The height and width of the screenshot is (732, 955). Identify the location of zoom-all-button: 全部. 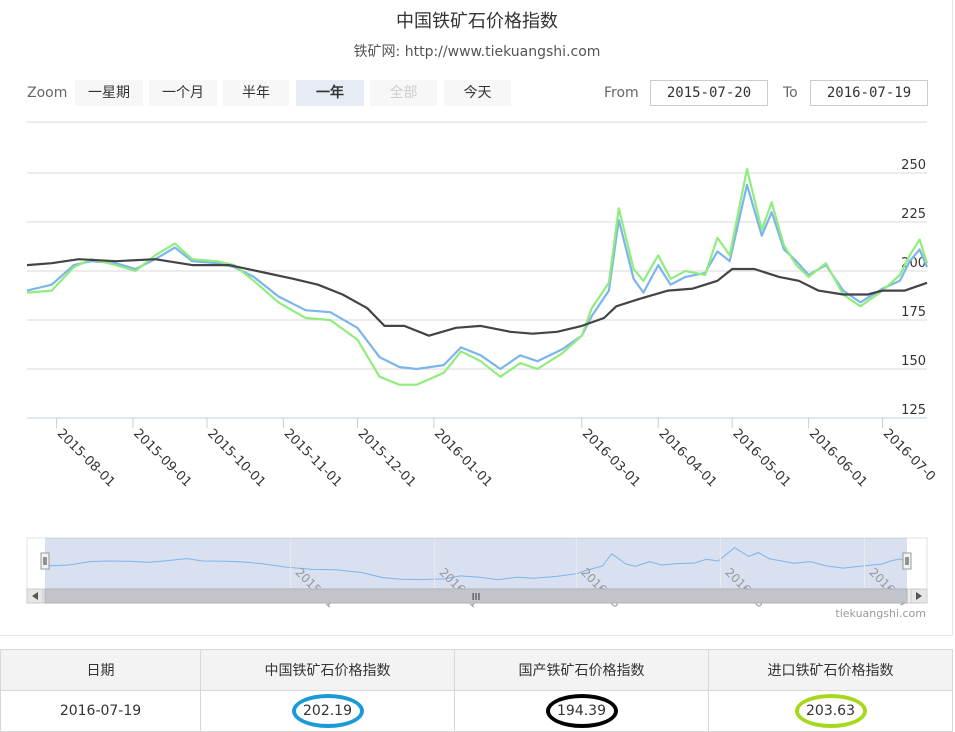
(403, 93).